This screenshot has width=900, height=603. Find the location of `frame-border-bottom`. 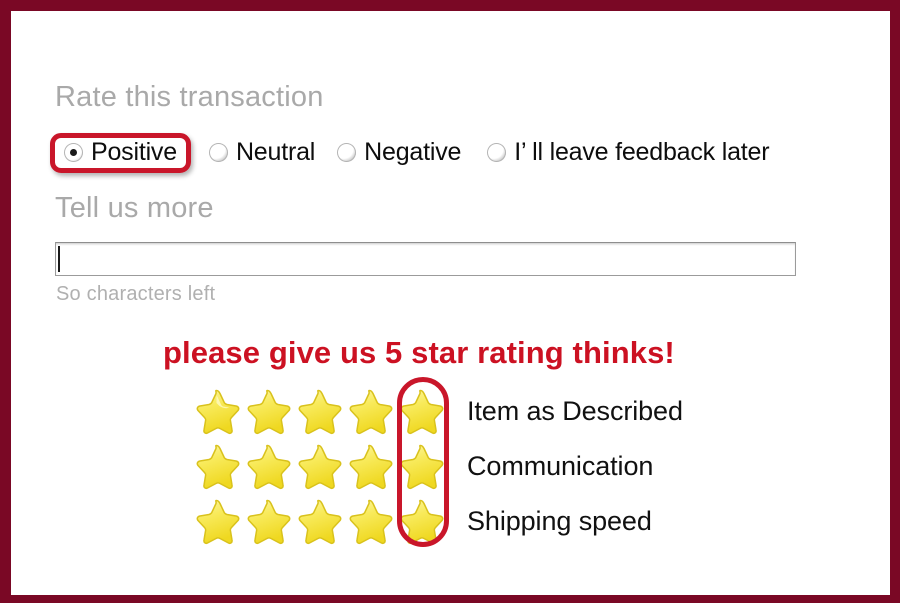

frame-border-bottom is located at coordinates (450, 599).